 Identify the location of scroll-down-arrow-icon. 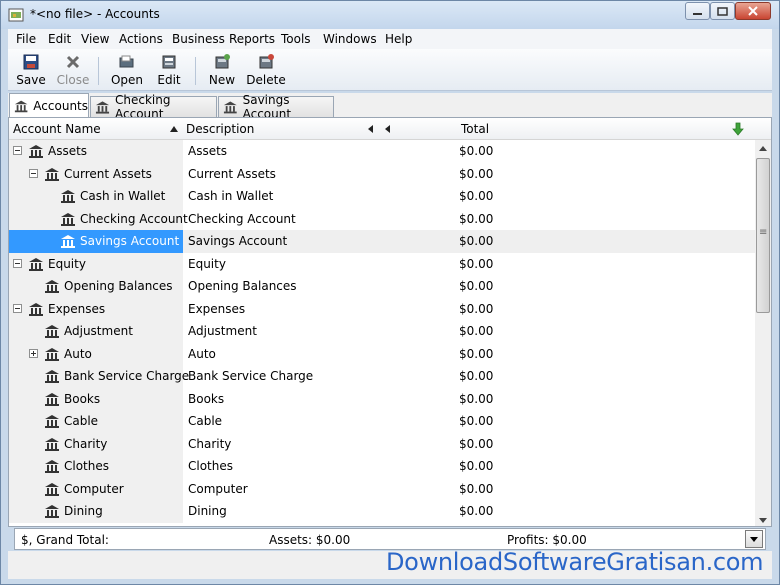
(763, 520).